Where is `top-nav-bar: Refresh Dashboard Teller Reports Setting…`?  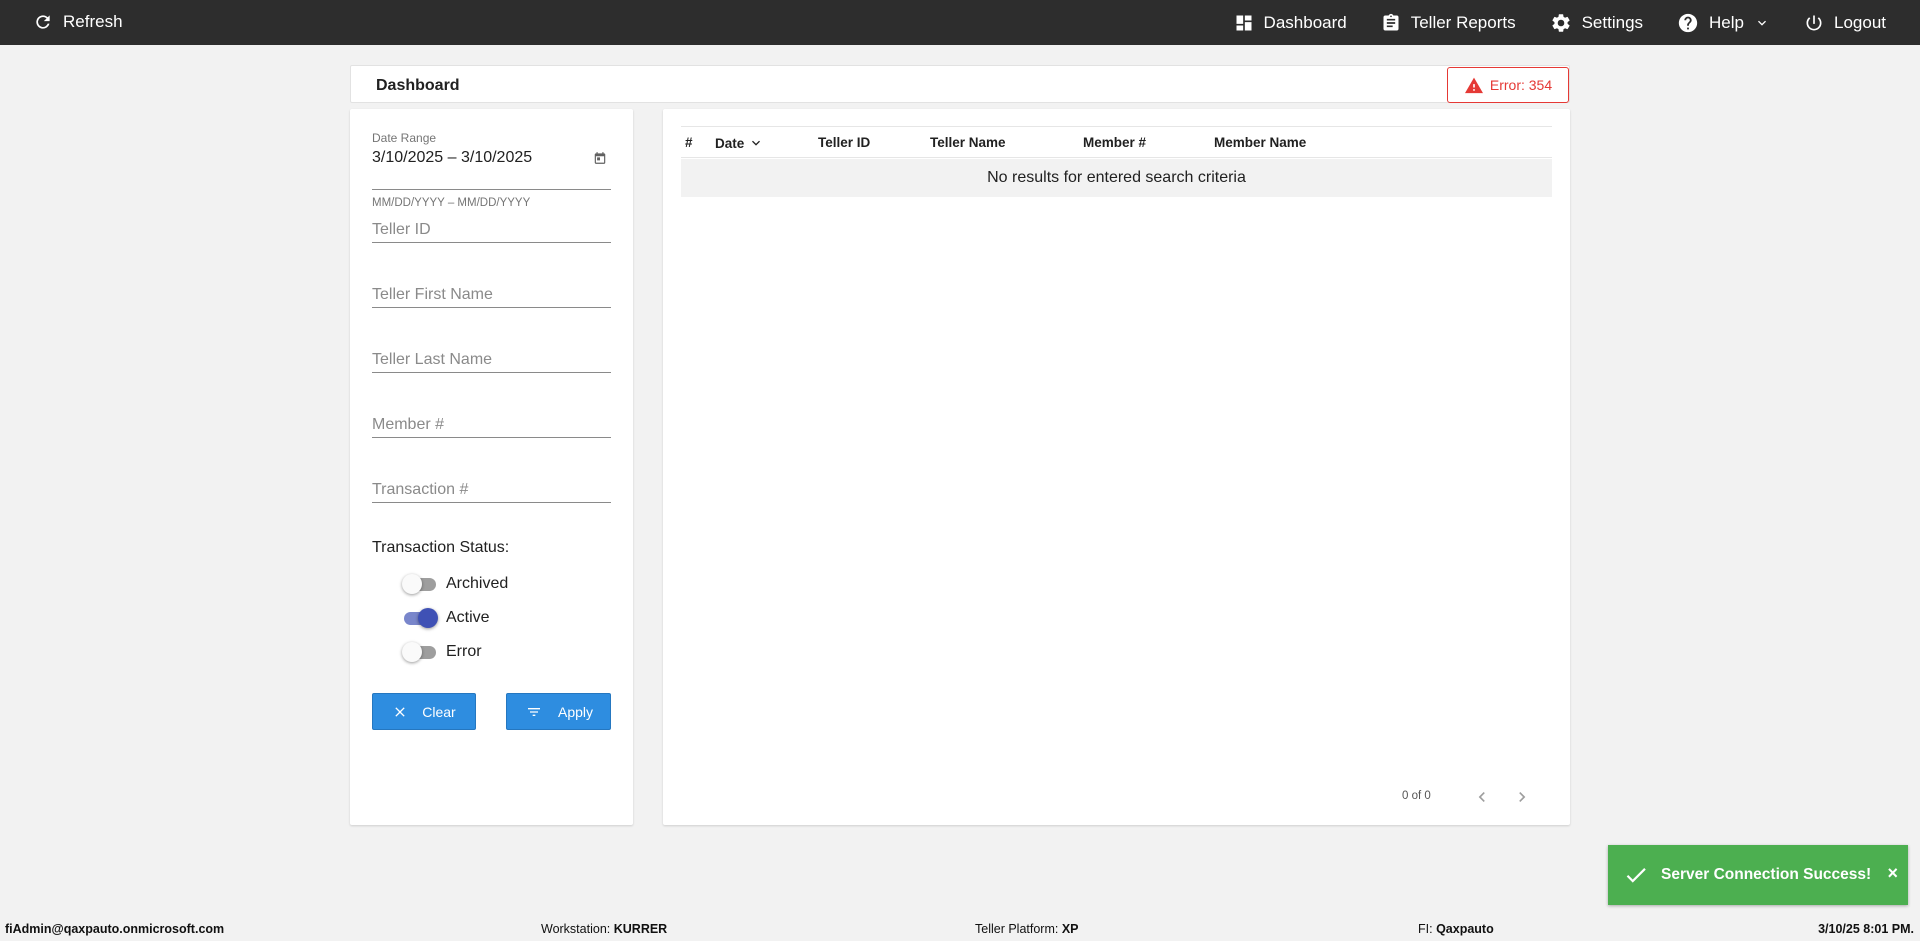 top-nav-bar: Refresh Dashboard Teller Reports Setting… is located at coordinates (960, 22).